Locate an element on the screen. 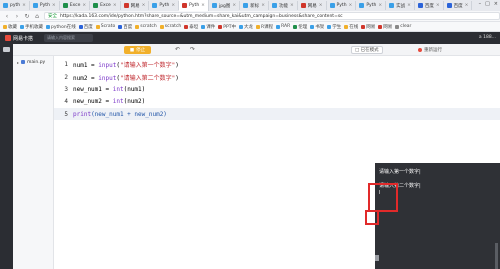 The width and height of the screenshot is (500, 269). tab-label: 网易 is located at coordinates (312, 6).